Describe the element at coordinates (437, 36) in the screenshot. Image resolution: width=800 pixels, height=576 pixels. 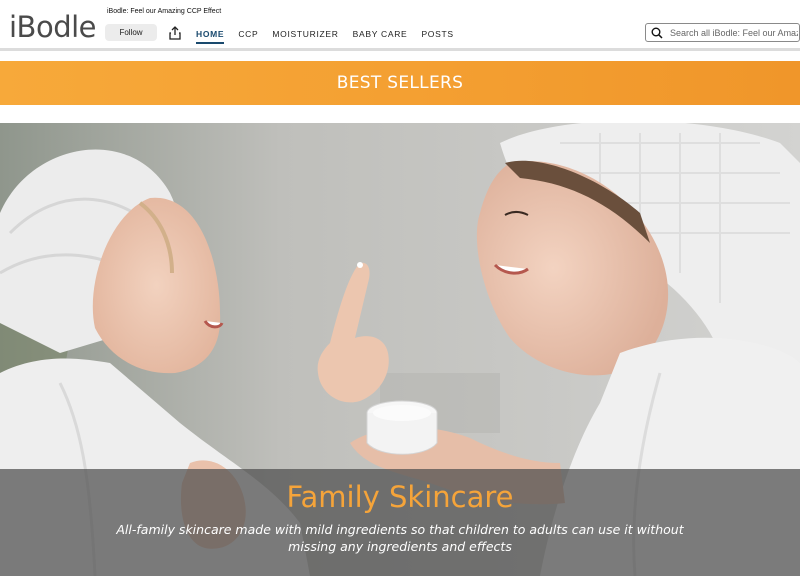
I see `nav-posts: POSTS` at that location.